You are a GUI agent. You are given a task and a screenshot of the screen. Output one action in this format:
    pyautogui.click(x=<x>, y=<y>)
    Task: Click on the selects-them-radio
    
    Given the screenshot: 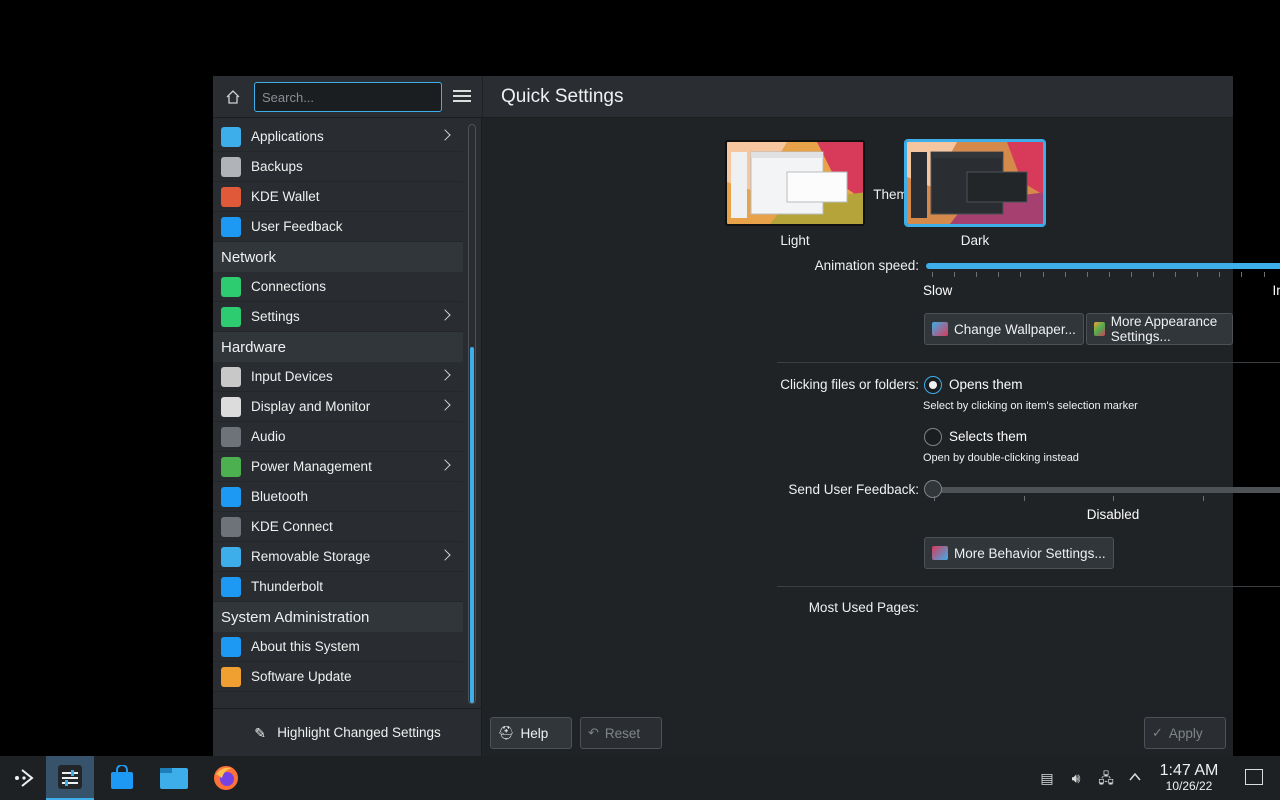 What is the action you would take?
    pyautogui.click(x=933, y=437)
    